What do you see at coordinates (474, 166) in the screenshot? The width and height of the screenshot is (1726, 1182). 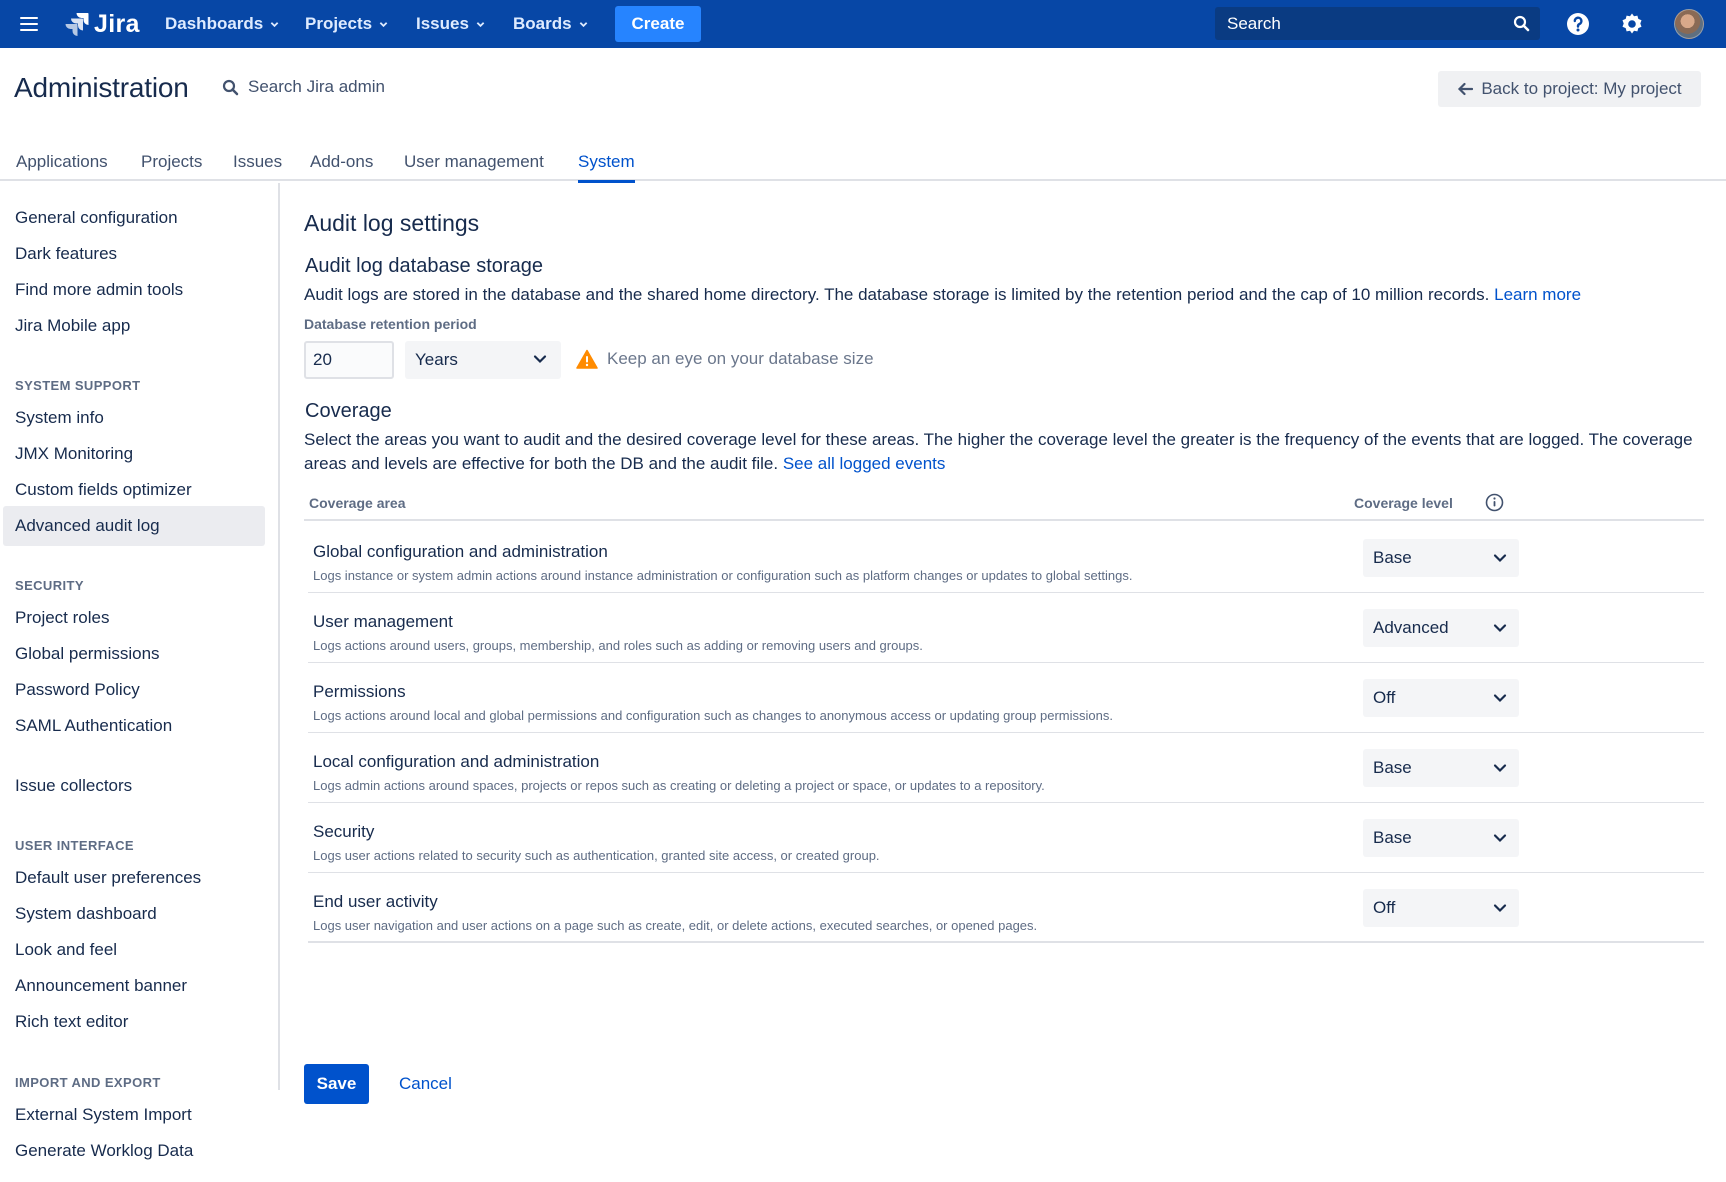 I see `tab-user-management: User management` at bounding box center [474, 166].